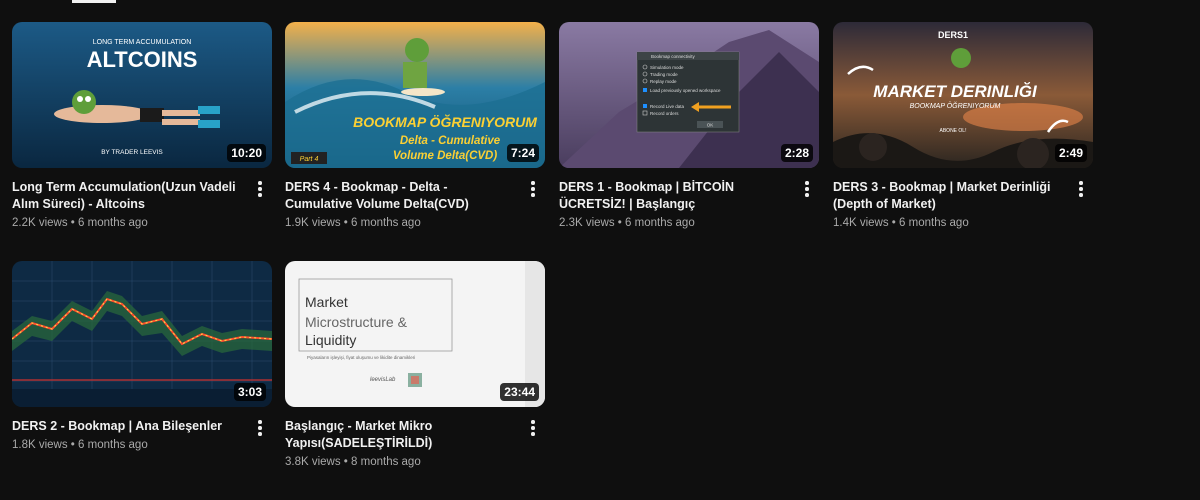  Describe the element at coordinates (330, 340) in the screenshot. I see `thumb-line3-text: Liquidity` at that location.